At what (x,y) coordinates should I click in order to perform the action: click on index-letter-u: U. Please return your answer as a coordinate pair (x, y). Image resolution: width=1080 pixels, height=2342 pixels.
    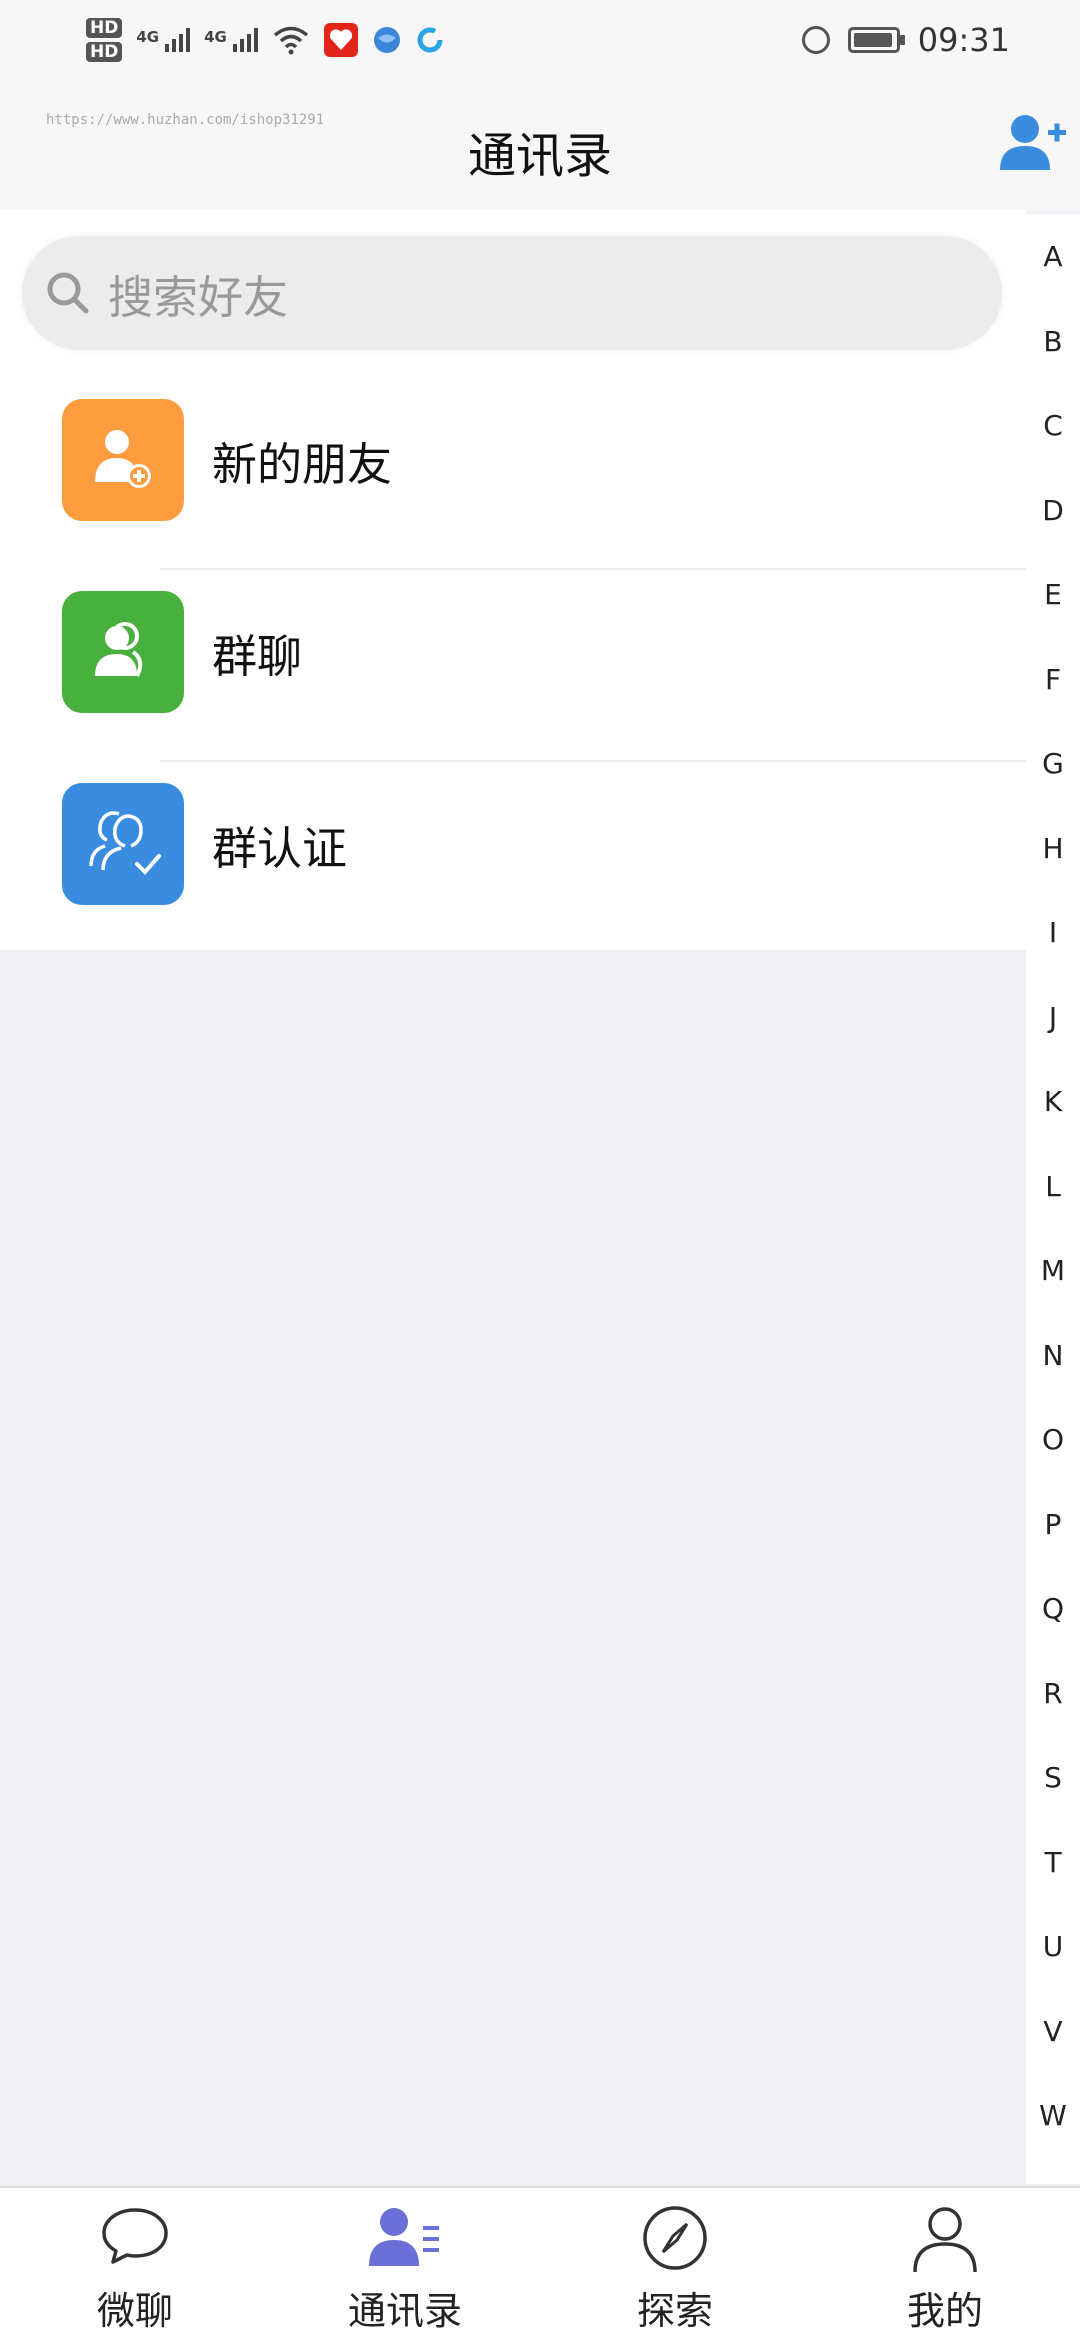
    Looking at the image, I should click on (1053, 1946).